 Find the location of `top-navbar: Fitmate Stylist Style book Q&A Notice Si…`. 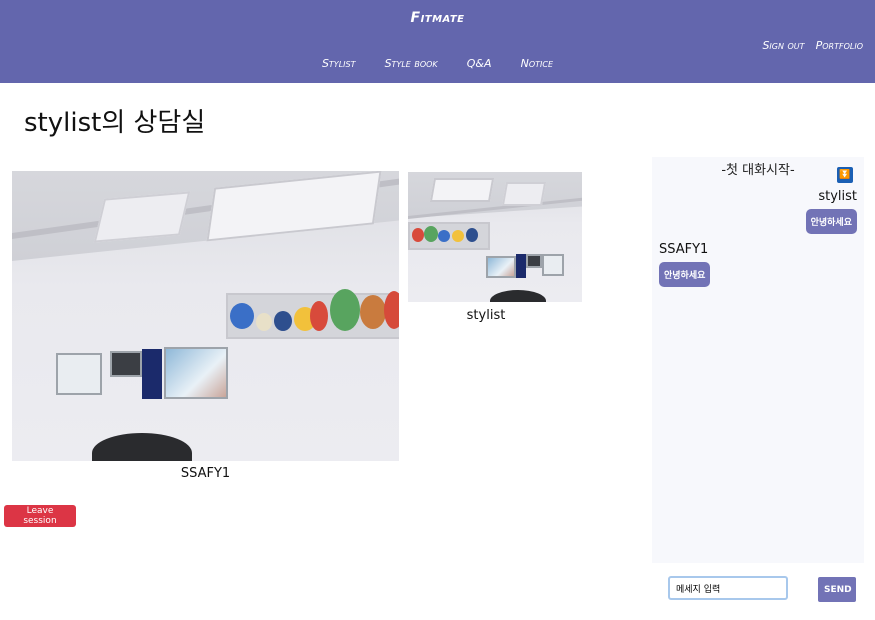

top-navbar: Fitmate Stylist Style book Q&A Notice Si… is located at coordinates (437, 41).